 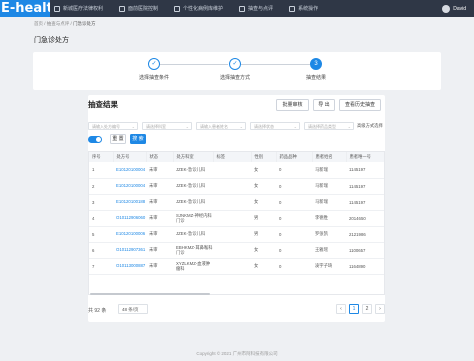 I want to click on nav-item-monitor: 面前医院控制, so click(x=138, y=8).